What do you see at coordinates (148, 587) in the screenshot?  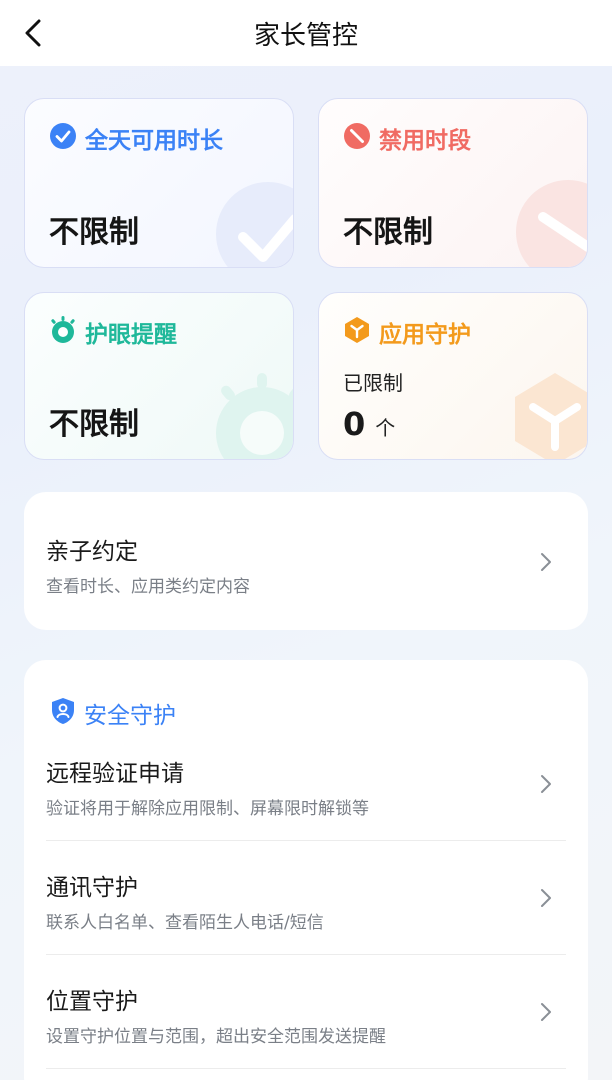 I see `row-subtitle: 查看时长、应用类约定内容` at bounding box center [148, 587].